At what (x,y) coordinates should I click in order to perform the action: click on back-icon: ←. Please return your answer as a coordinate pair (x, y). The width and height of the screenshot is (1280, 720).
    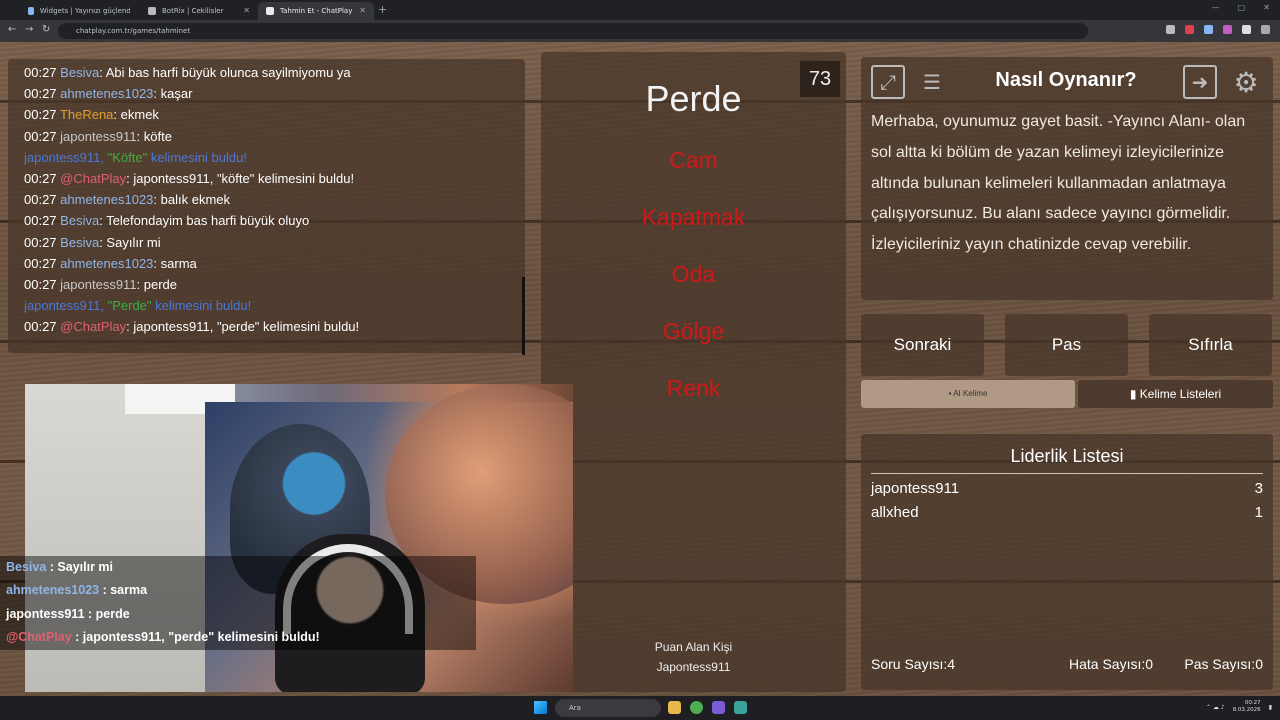
    Looking at the image, I should click on (12, 29).